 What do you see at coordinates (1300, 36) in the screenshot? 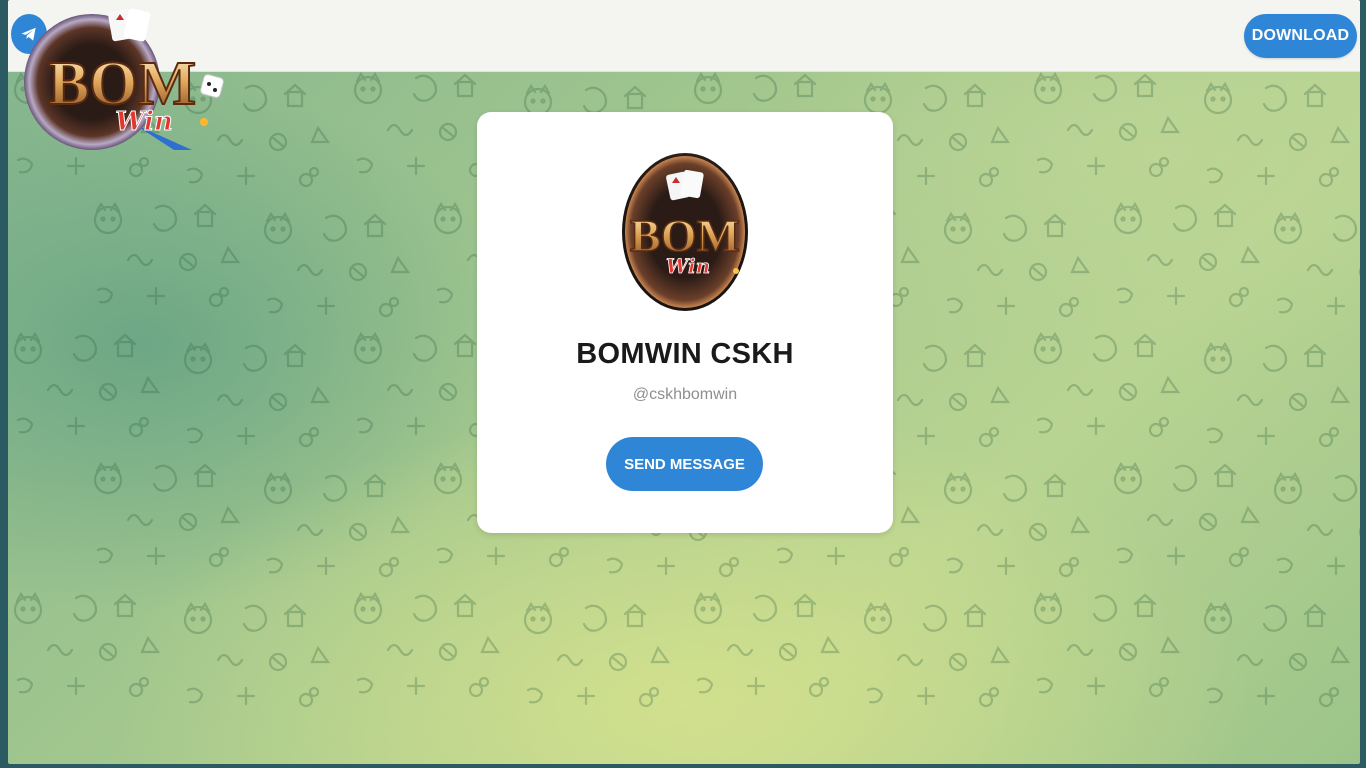
I see `download-button: DOWNLOAD` at bounding box center [1300, 36].